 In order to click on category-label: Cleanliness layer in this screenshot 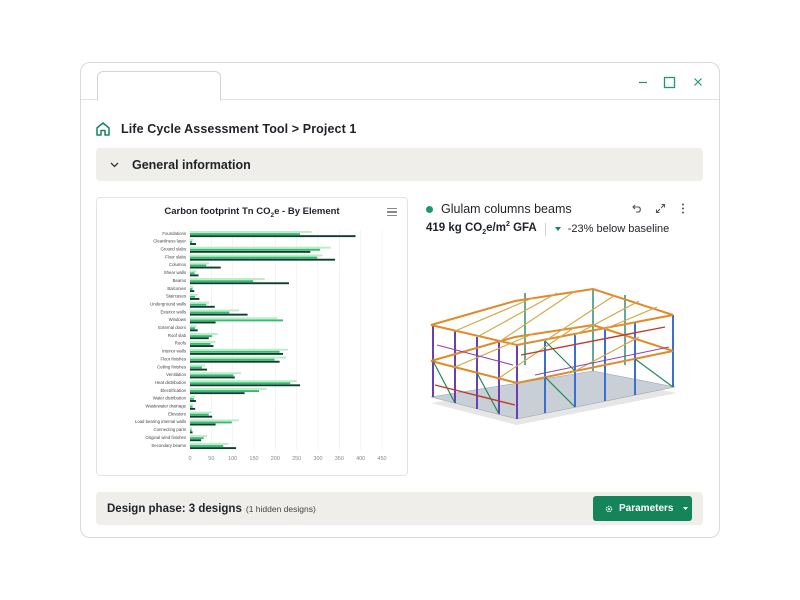, I will do `click(169, 241)`.